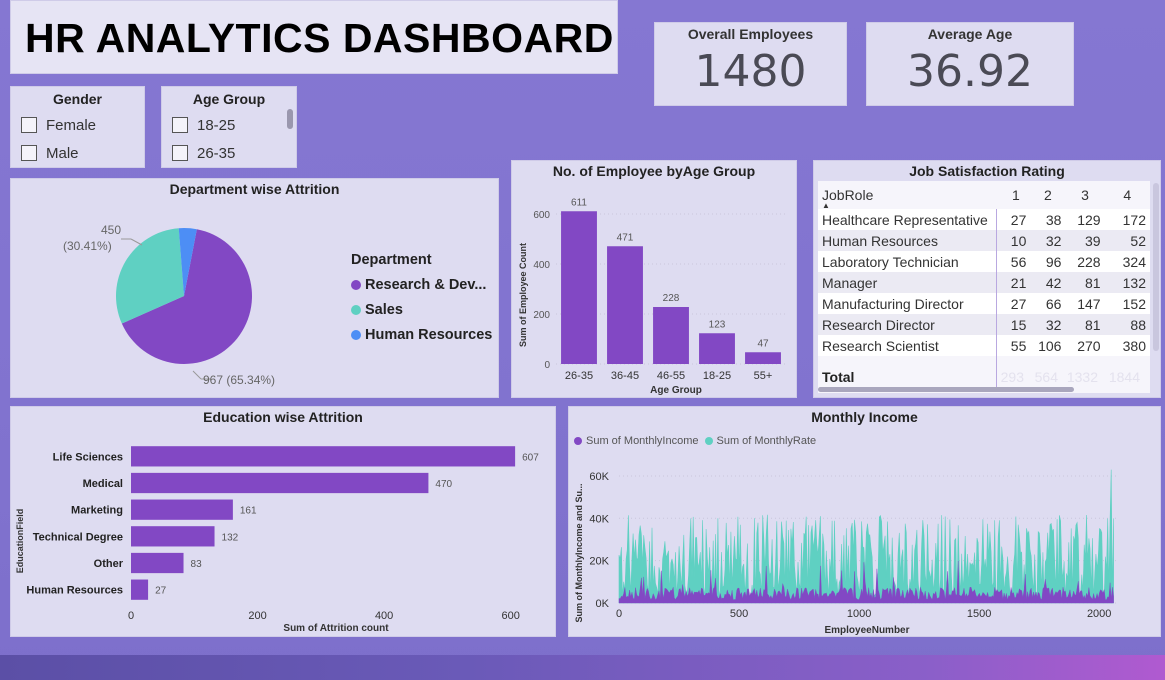 The width and height of the screenshot is (1165, 680). Describe the element at coordinates (717, 324) in the screenshot. I see `bar-value-label: 123` at that location.